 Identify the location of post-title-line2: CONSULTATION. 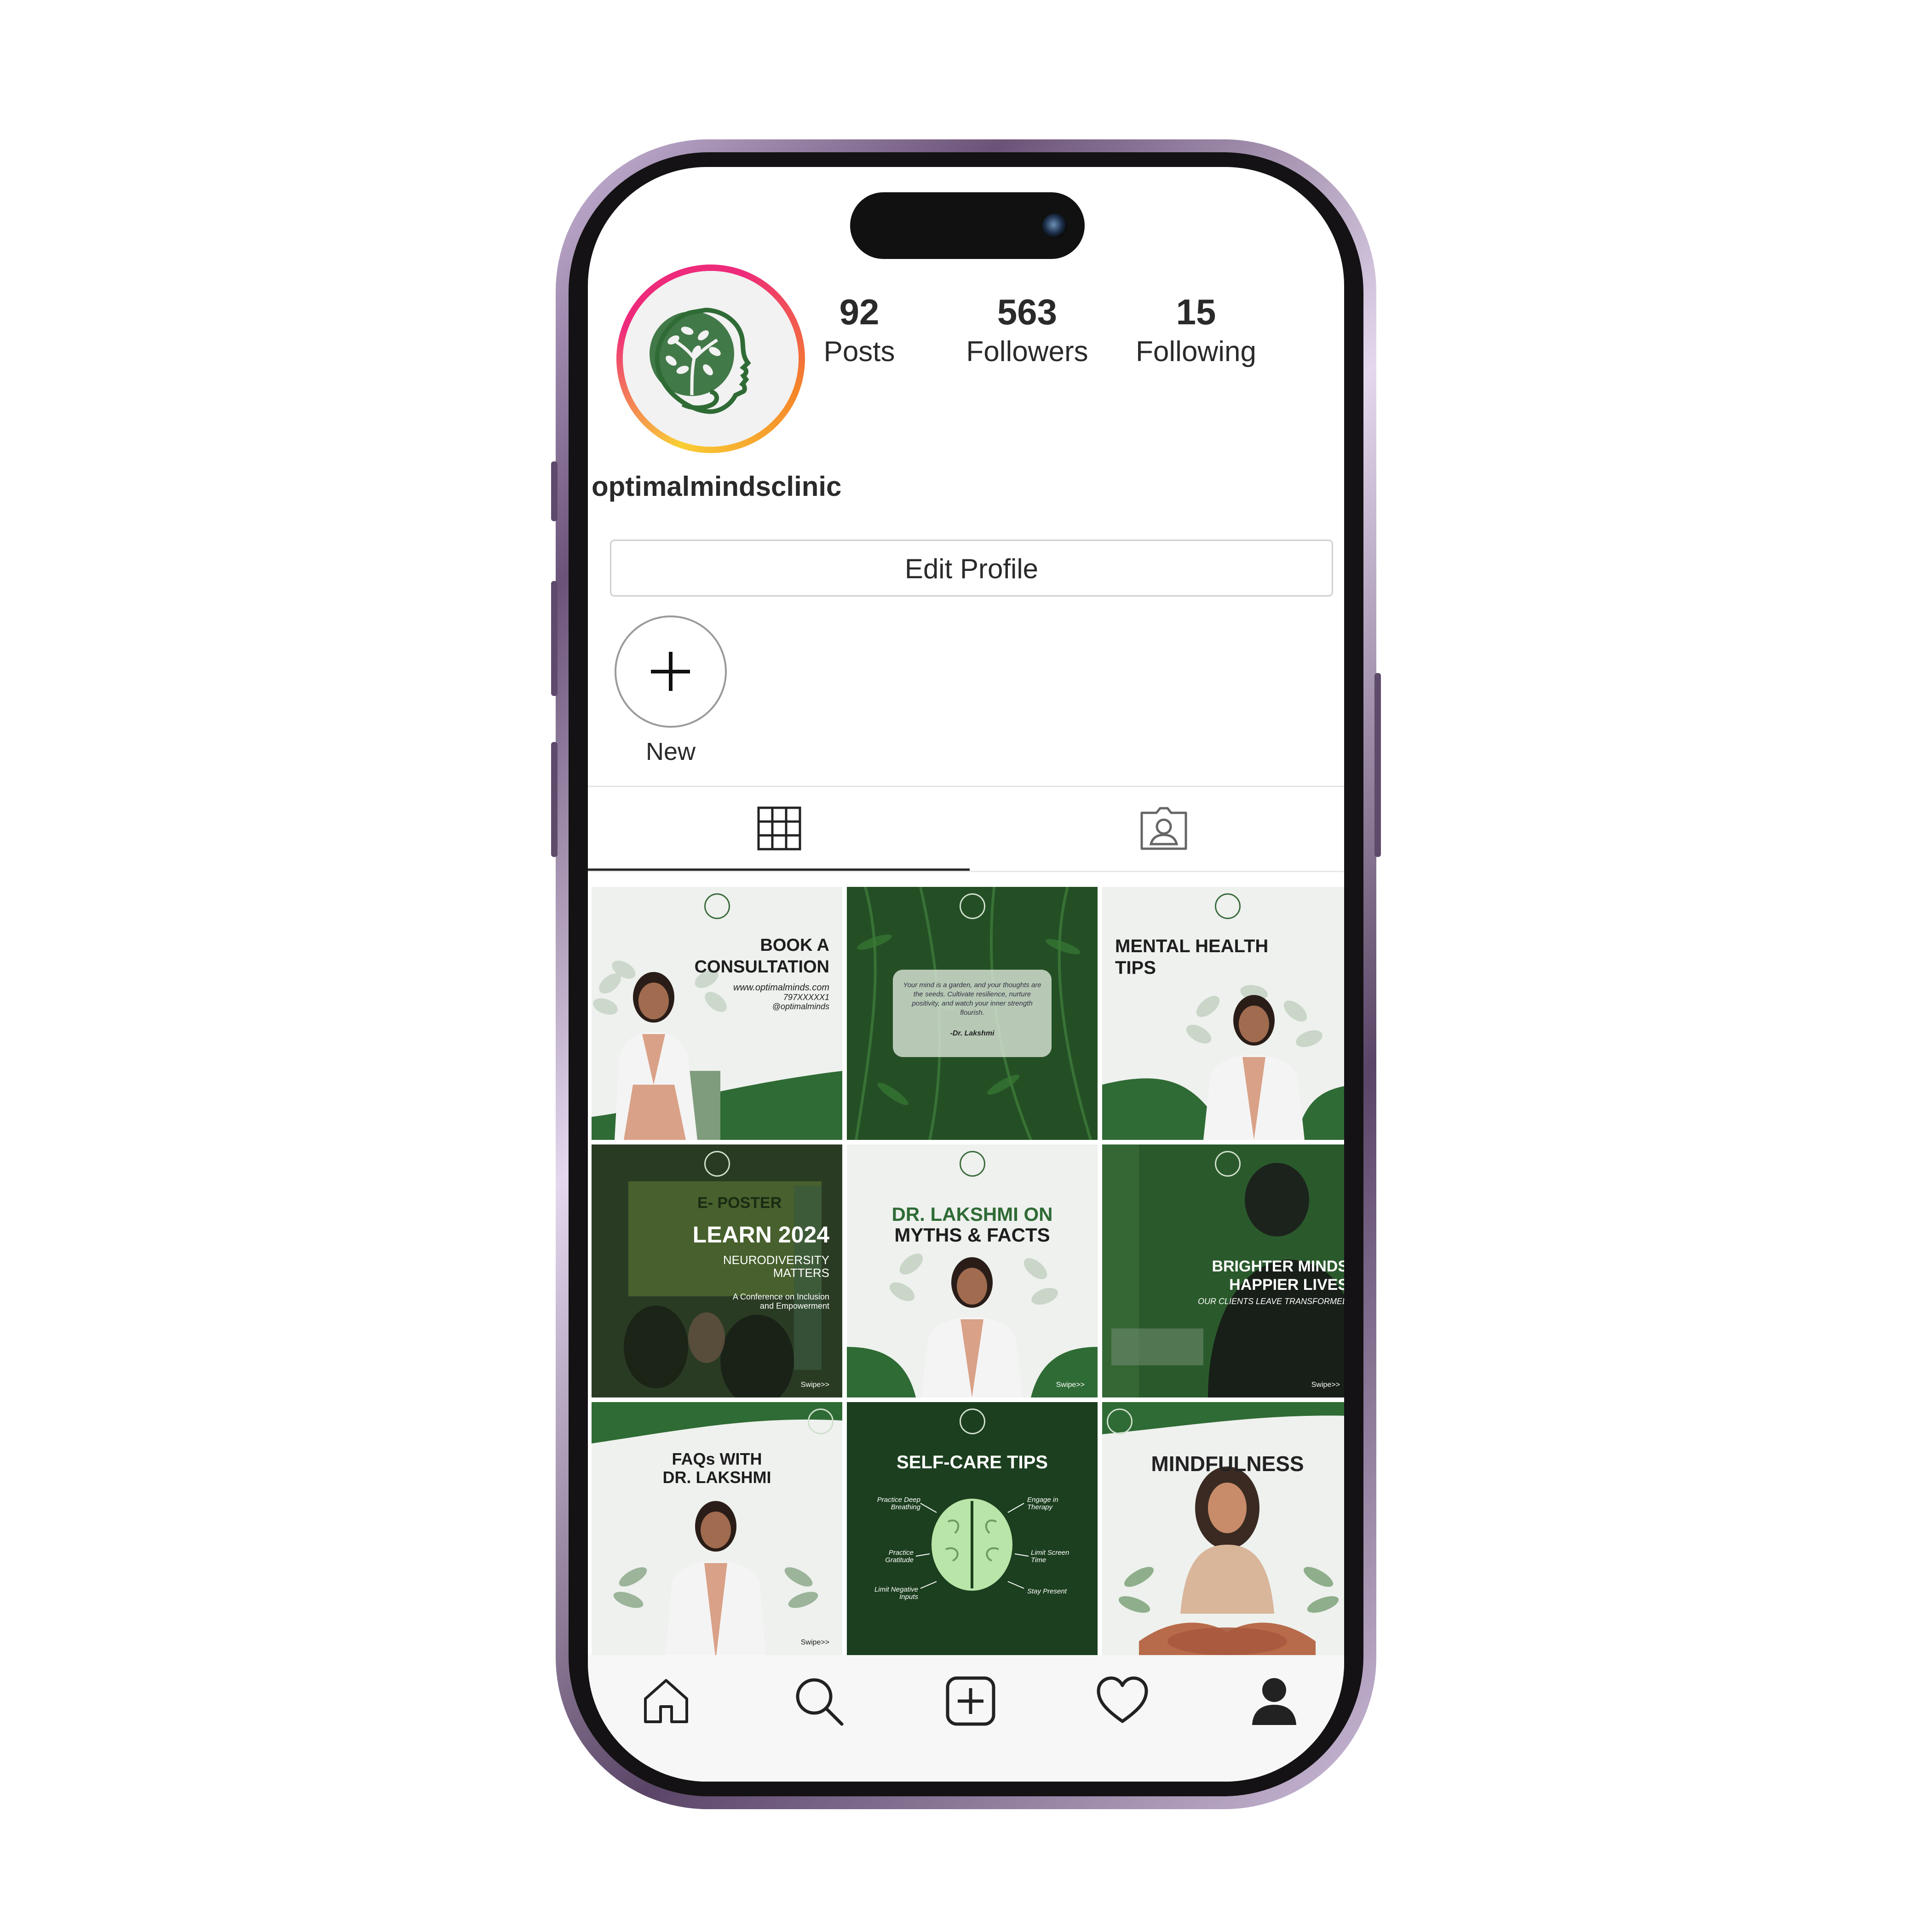
(761, 967).